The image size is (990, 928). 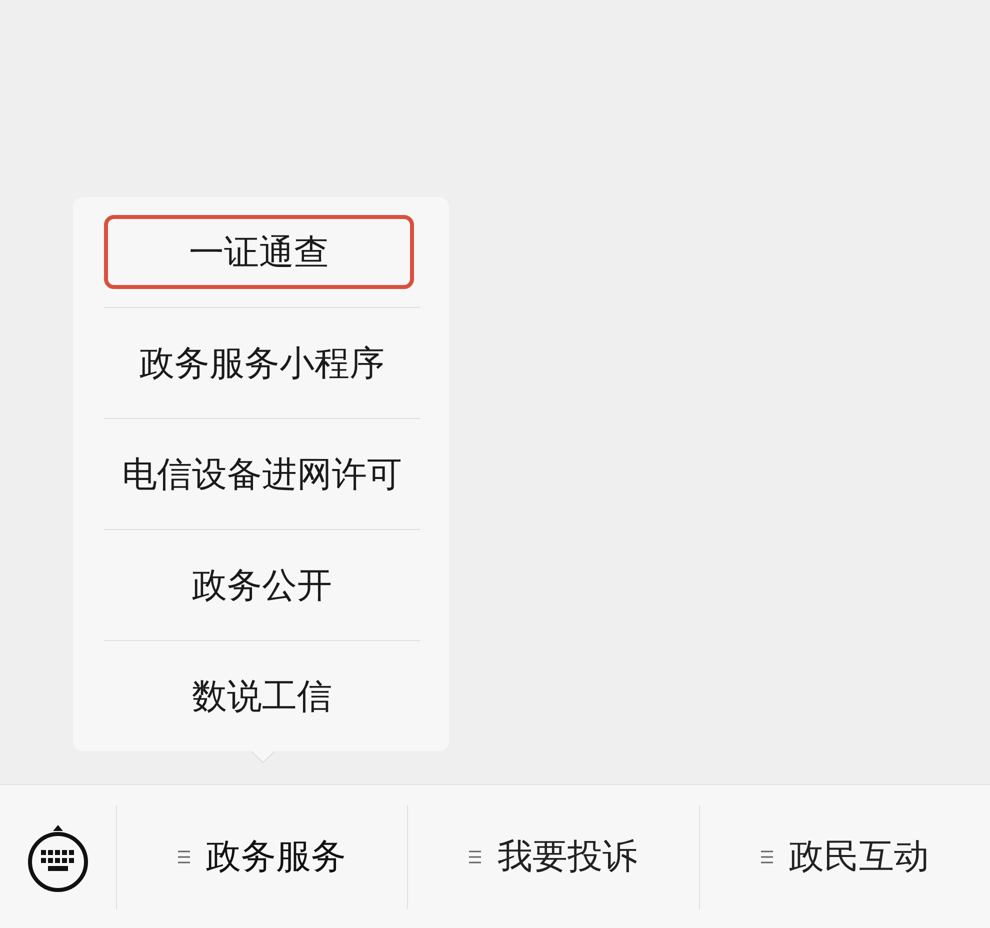 I want to click on menu-item: 一证通查, so click(x=259, y=252).